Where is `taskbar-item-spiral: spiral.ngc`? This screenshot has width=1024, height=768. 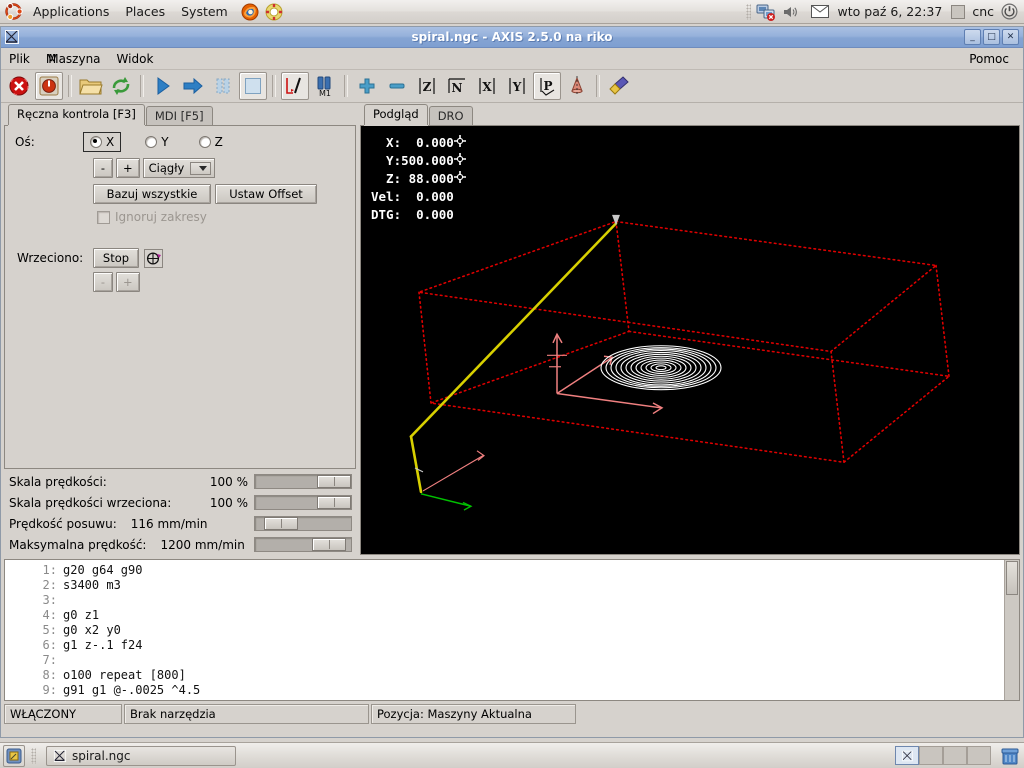
taskbar-item-spiral: spiral.ngc is located at coordinates (141, 755).